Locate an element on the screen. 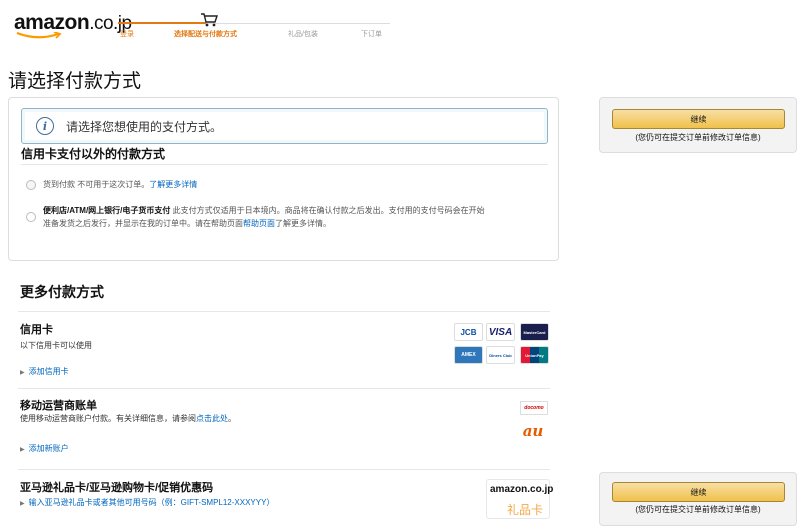 The height and width of the screenshot is (530, 800). info-icon: i is located at coordinates (45, 126).